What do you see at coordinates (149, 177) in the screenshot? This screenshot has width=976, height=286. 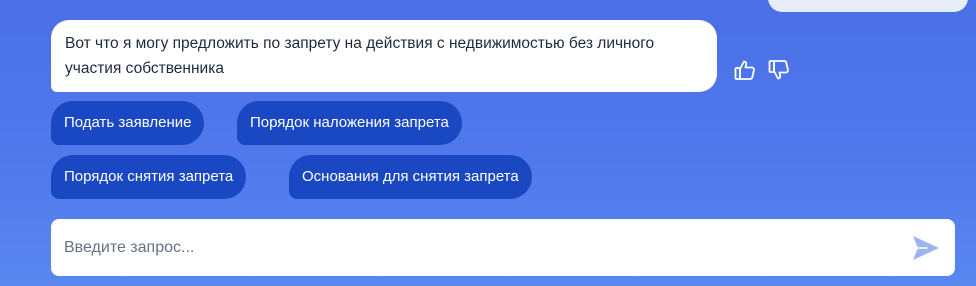 I see `suggestion-chip-lifting-ban: Порядок снятия запрета` at bounding box center [149, 177].